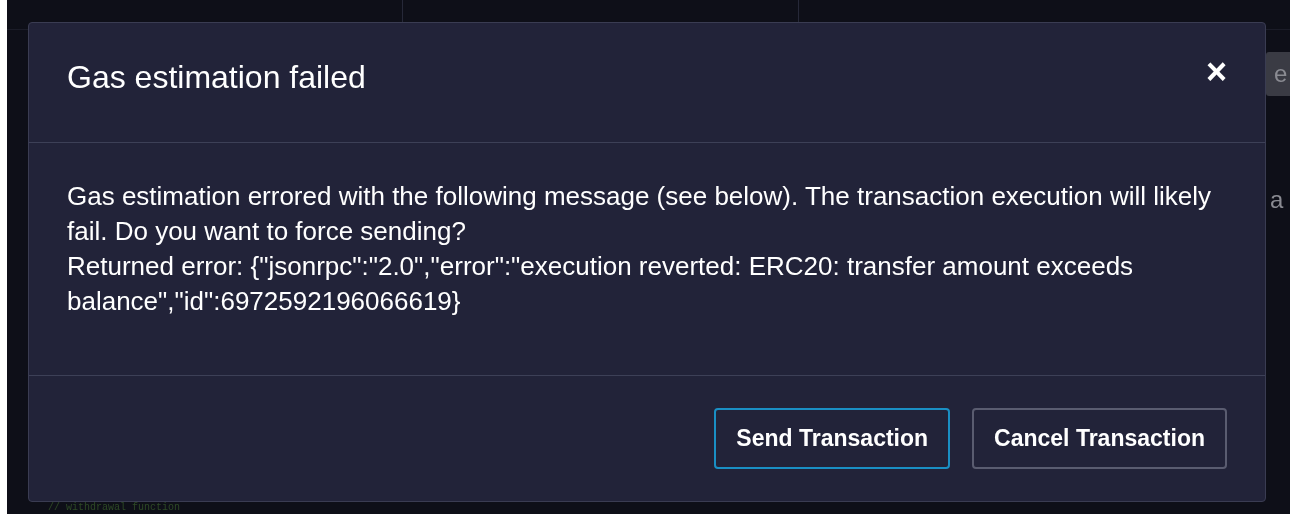  I want to click on dialog-button: Cancel Transaction, so click(1099, 438).